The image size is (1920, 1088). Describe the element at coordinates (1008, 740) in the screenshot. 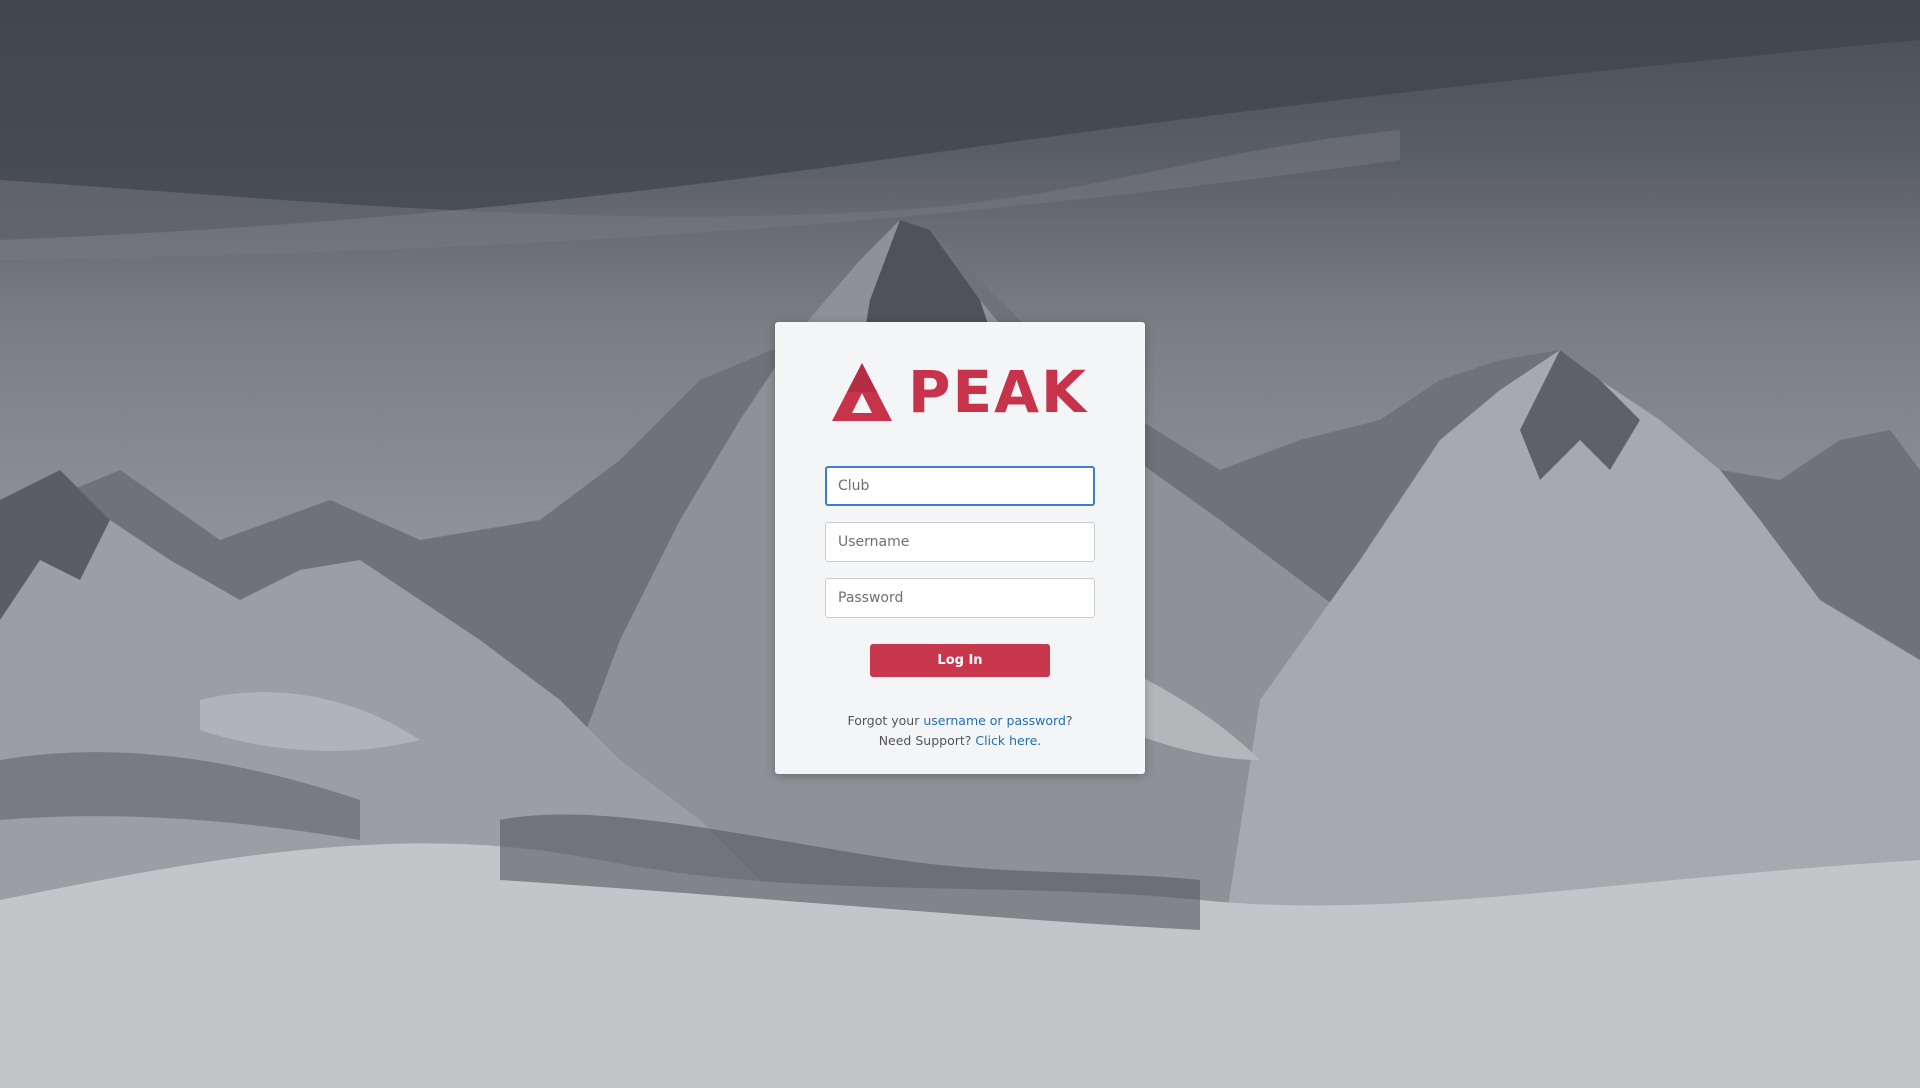

I see `support-link: Click here.` at that location.